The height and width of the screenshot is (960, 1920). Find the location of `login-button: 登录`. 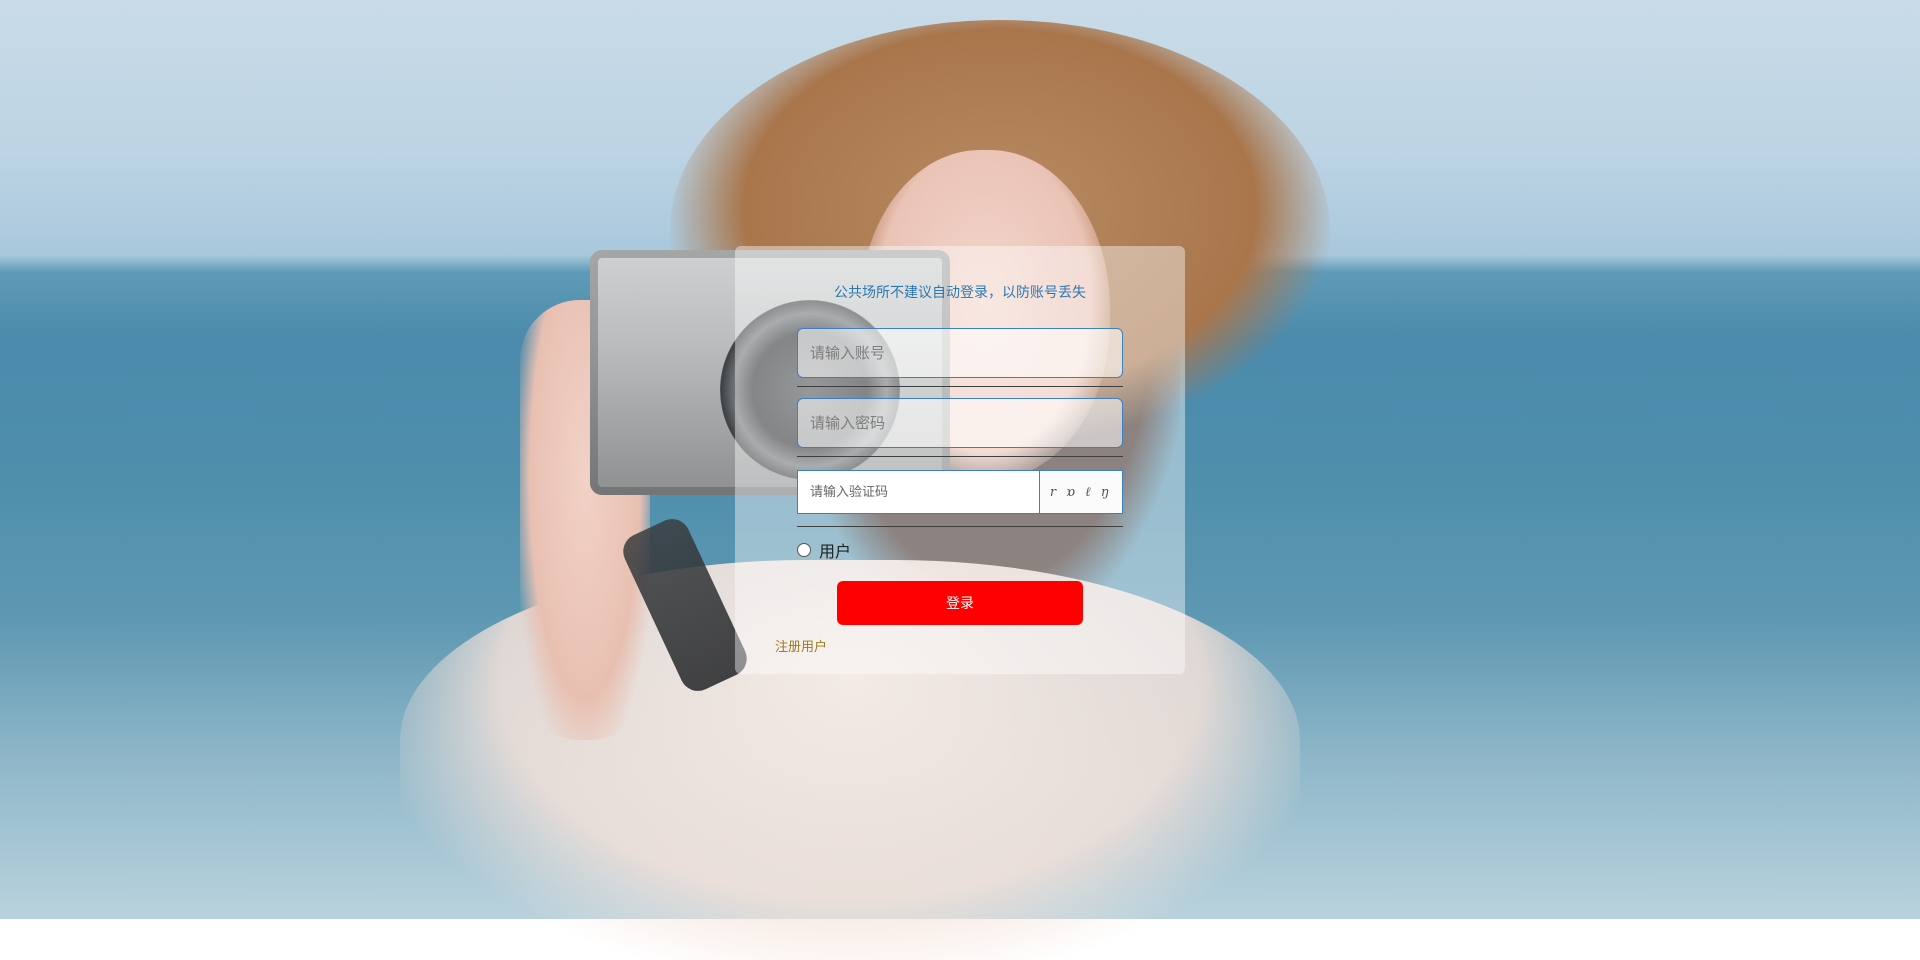

login-button: 登录 is located at coordinates (960, 603).